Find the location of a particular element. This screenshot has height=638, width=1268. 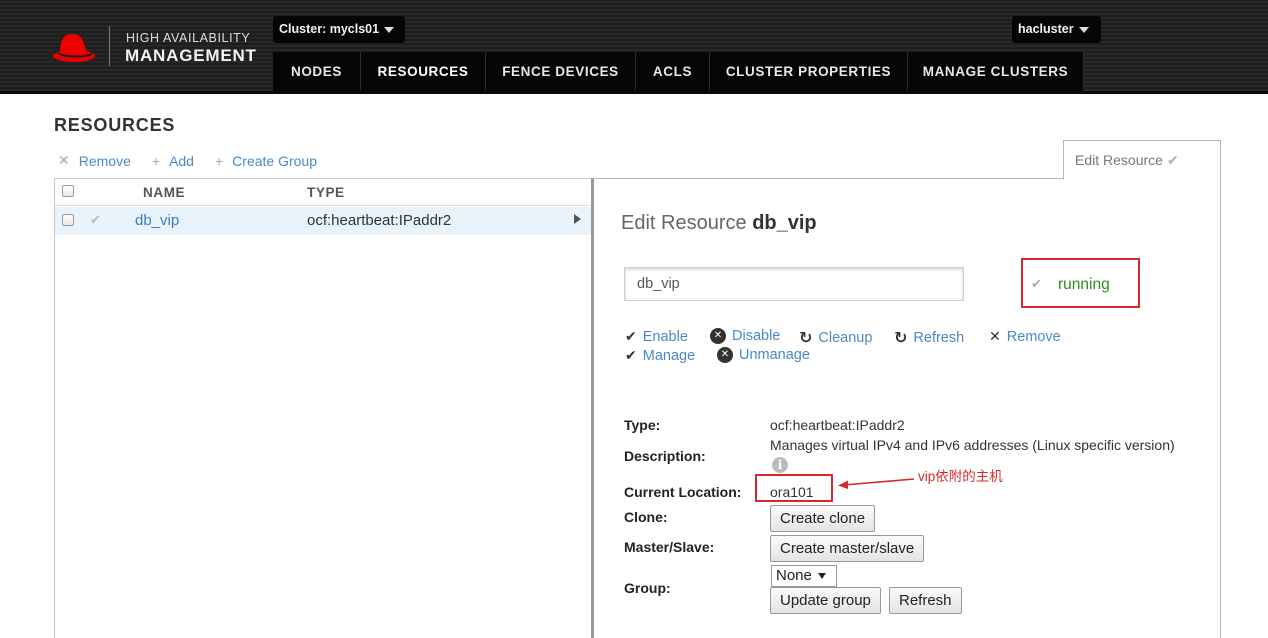

group-select: None is located at coordinates (804, 576).